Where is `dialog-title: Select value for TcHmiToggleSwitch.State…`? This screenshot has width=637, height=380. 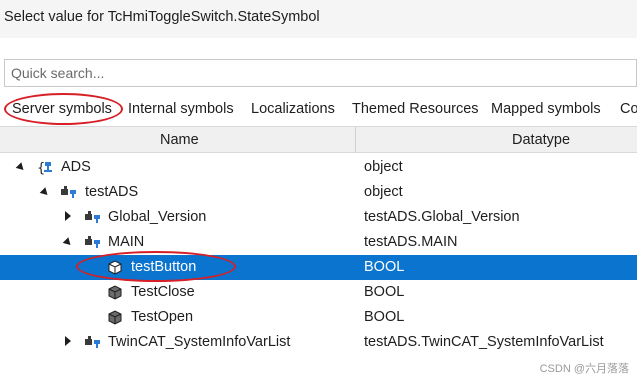 dialog-title: Select value for TcHmiToggleSwitch.State… is located at coordinates (162, 17).